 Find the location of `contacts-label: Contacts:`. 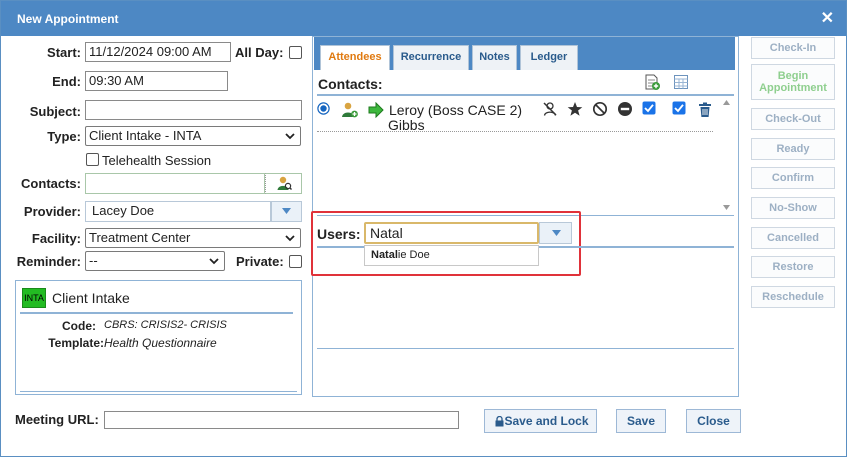

contacts-label: Contacts: is located at coordinates (51, 183).